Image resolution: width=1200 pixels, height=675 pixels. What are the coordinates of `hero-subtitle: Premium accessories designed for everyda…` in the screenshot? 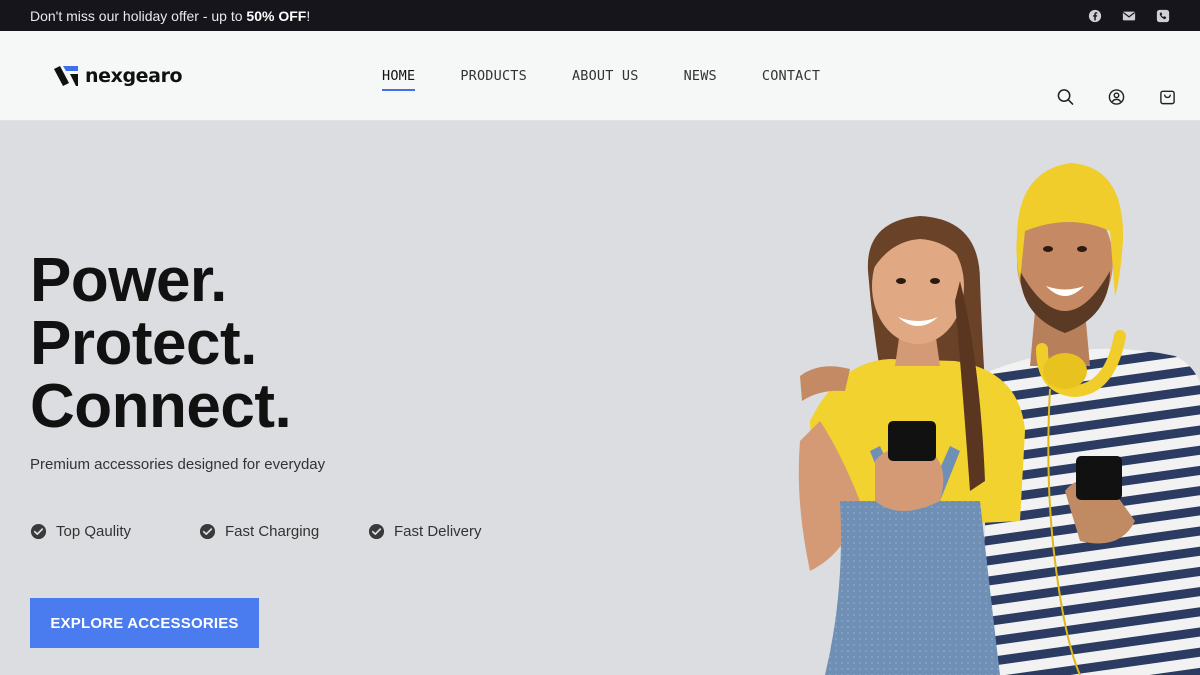 It's located at (178, 464).